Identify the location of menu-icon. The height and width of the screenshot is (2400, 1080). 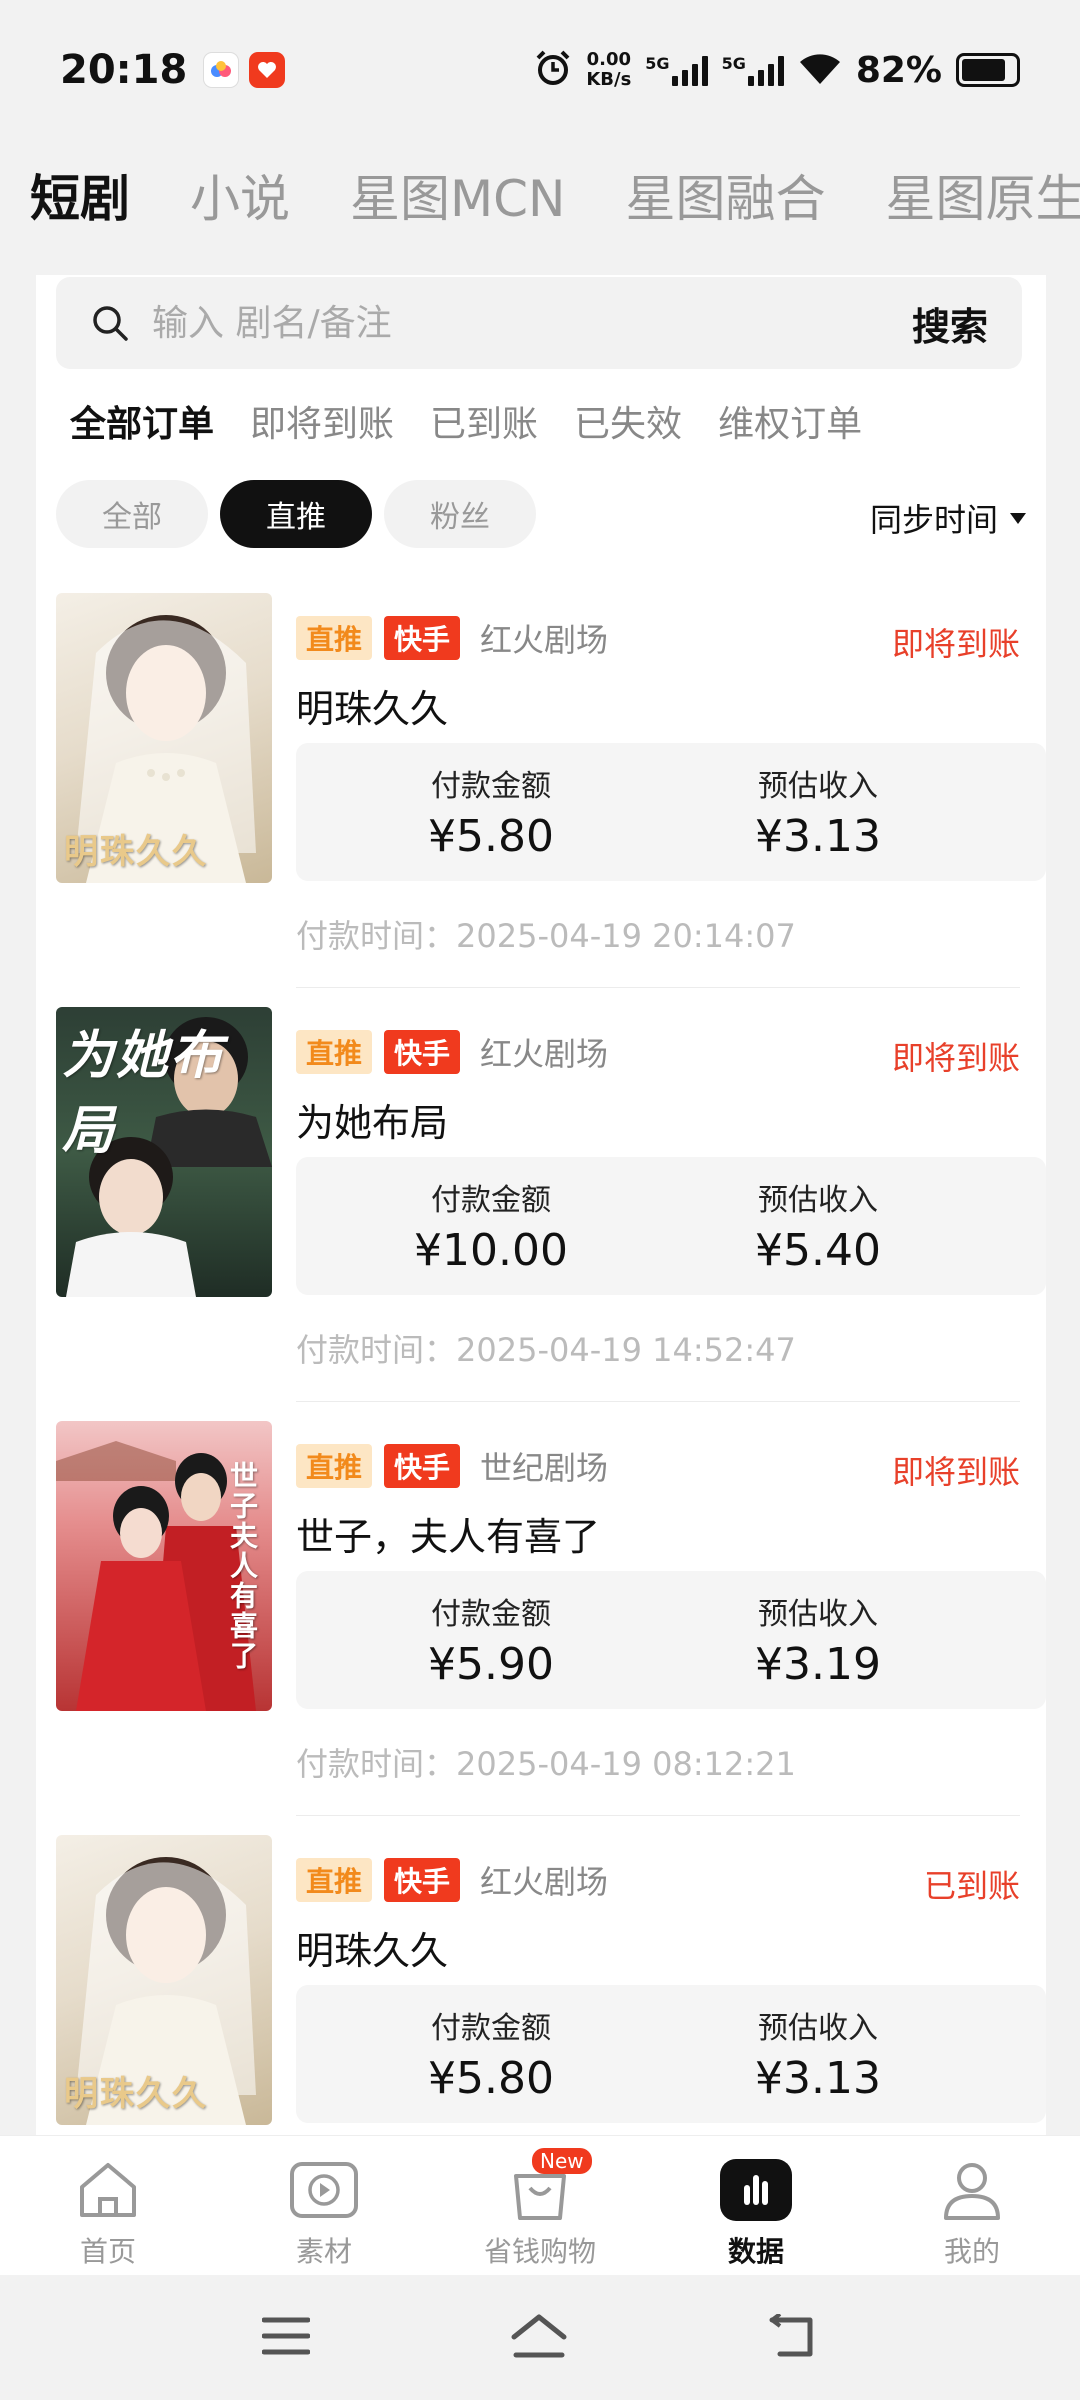
(286, 2338).